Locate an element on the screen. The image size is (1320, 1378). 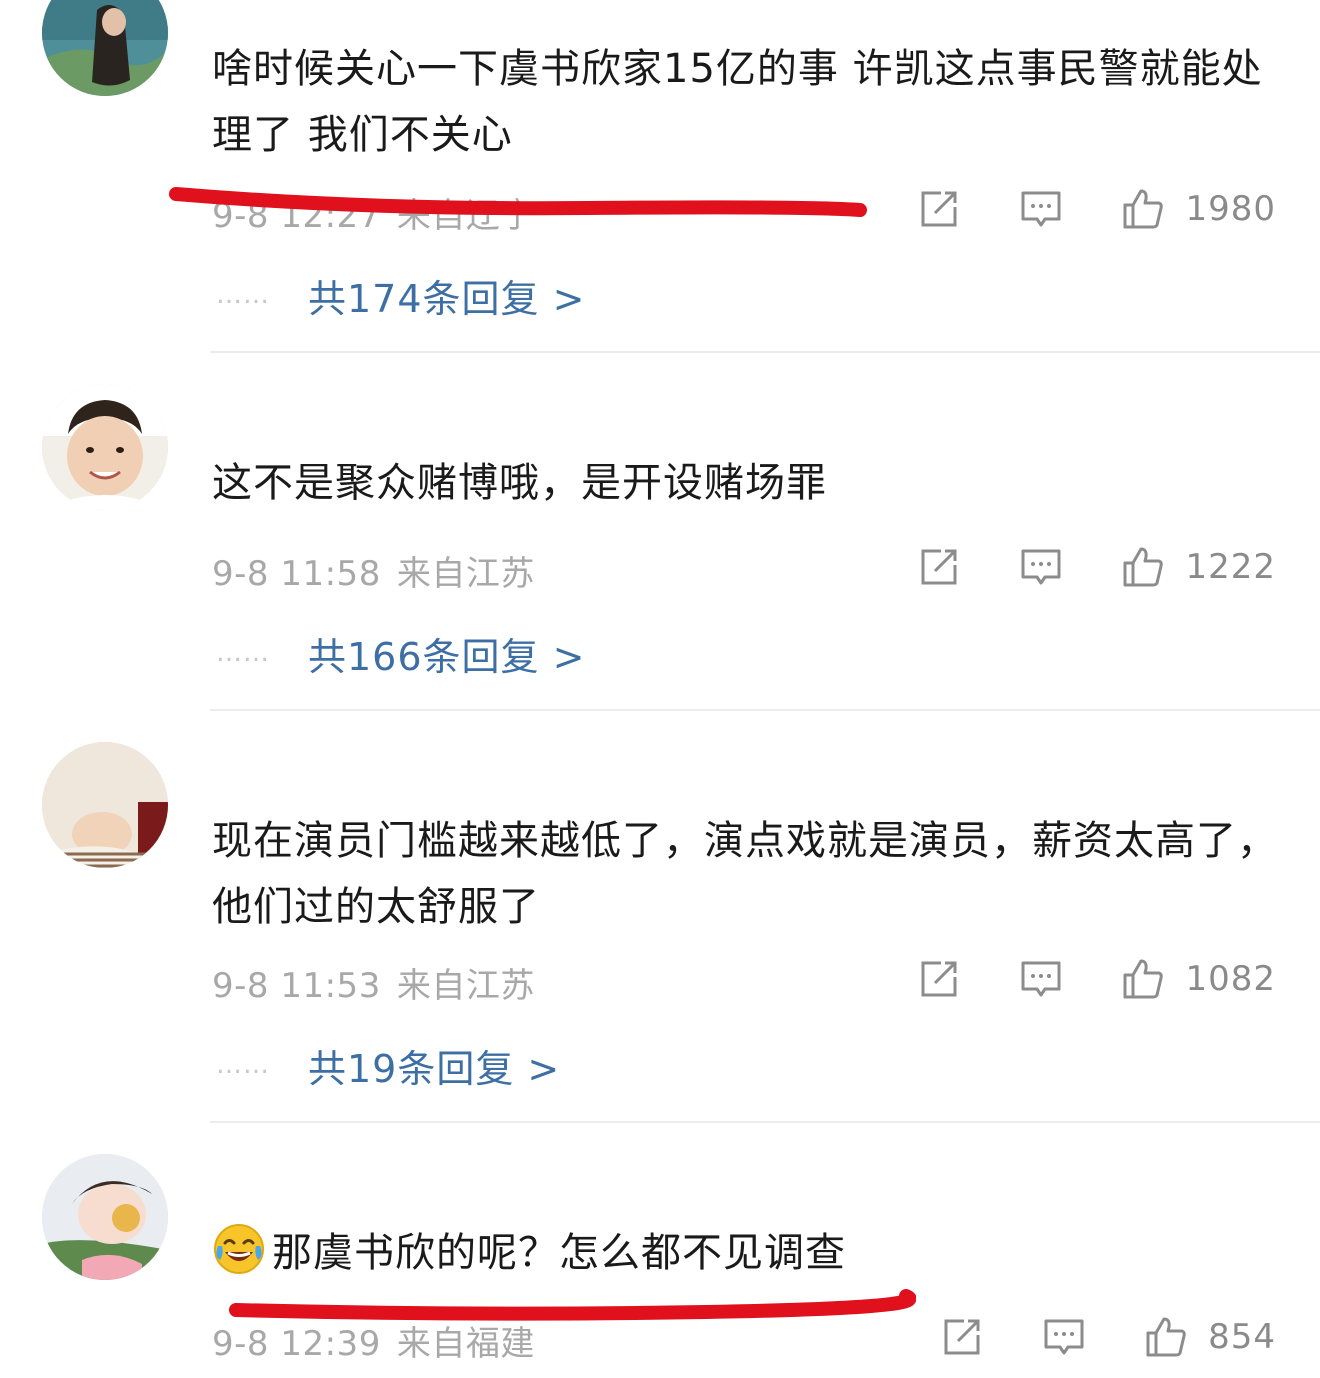
reply-summary: …… 共19条回复 > is located at coordinates (388, 1065).